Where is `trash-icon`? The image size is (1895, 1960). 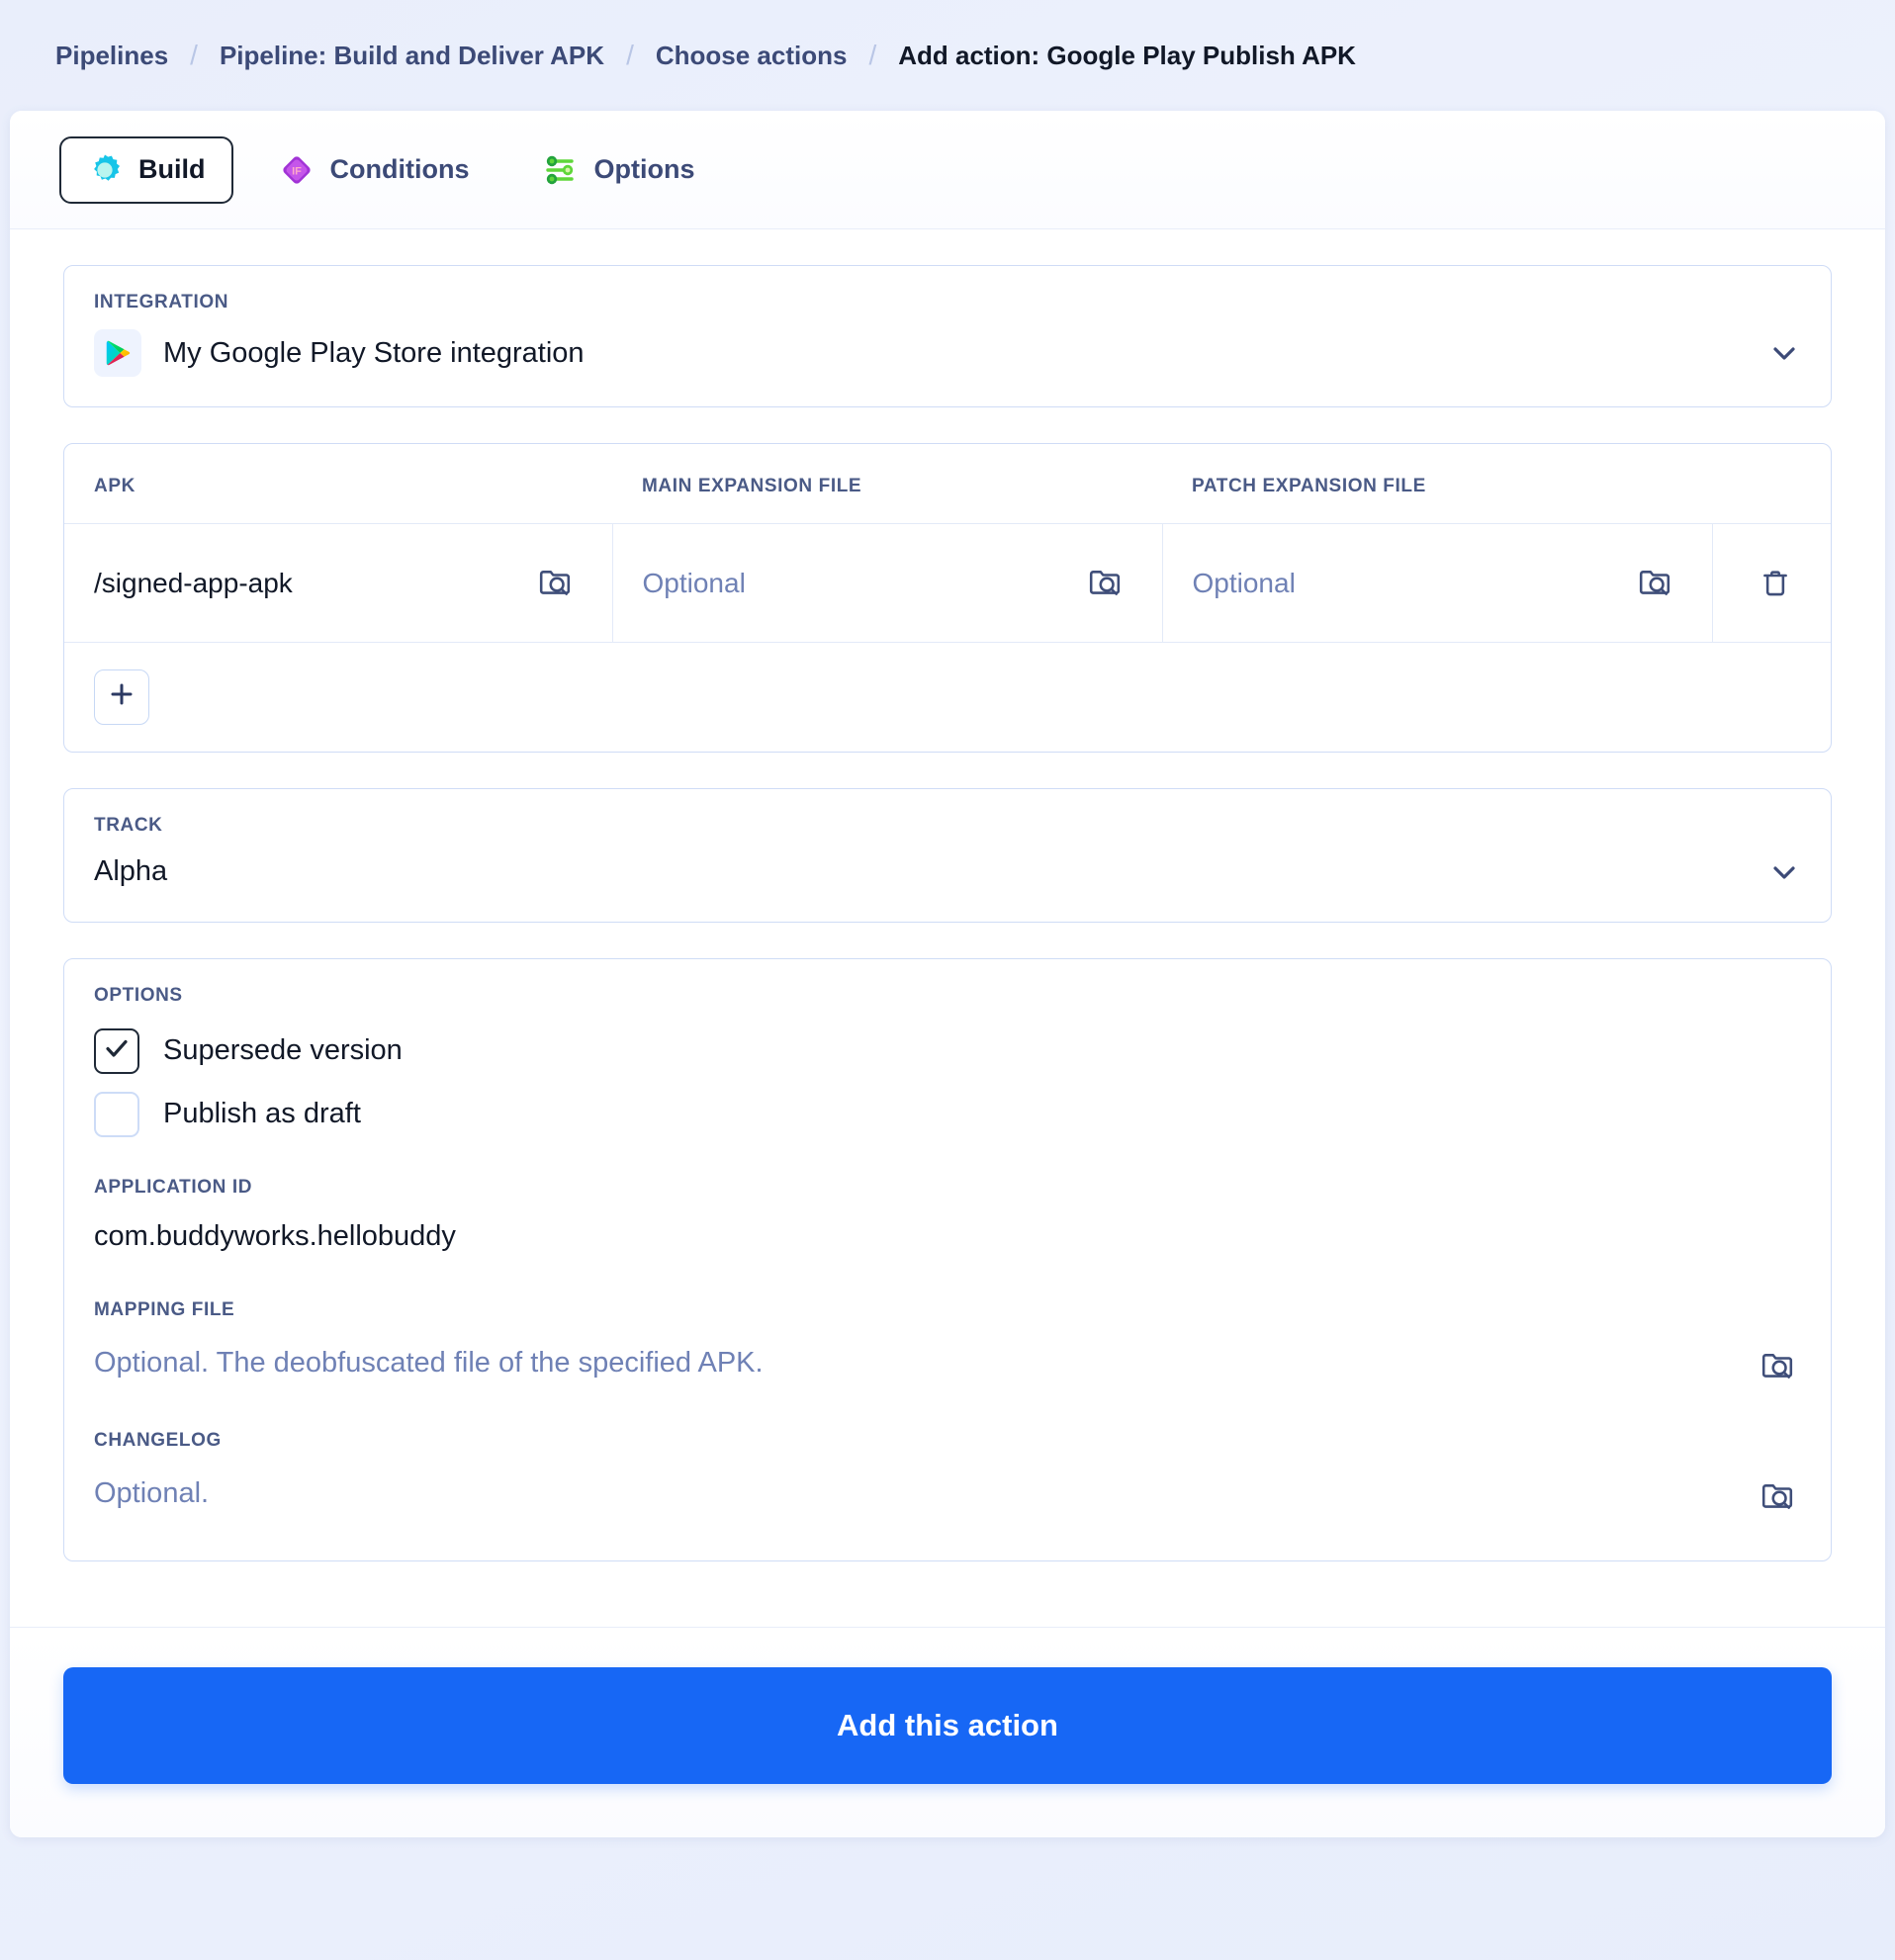 trash-icon is located at coordinates (1775, 583).